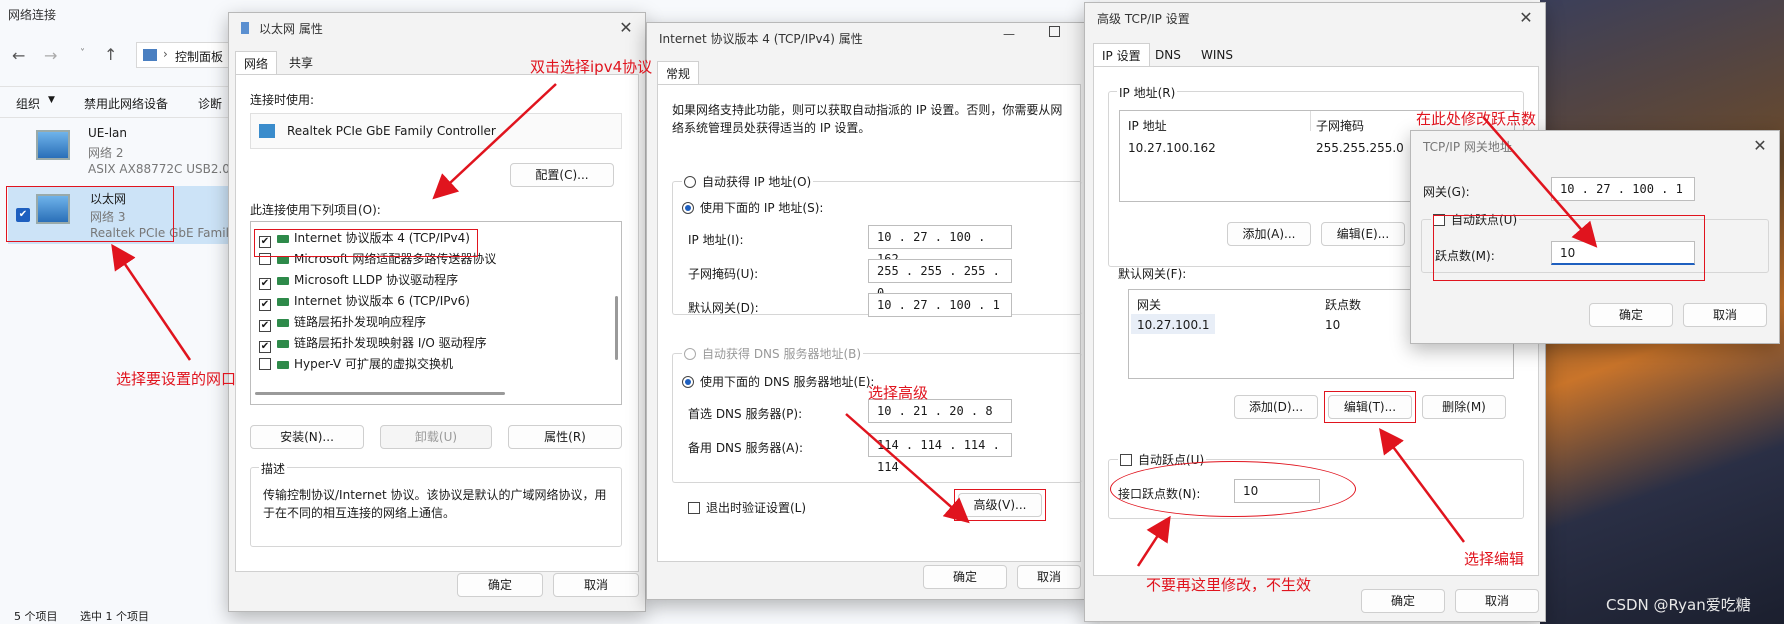 Image resolution: width=1784 pixels, height=624 pixels. I want to click on annotation-select-port: 选择要设置的网口, so click(176, 379).